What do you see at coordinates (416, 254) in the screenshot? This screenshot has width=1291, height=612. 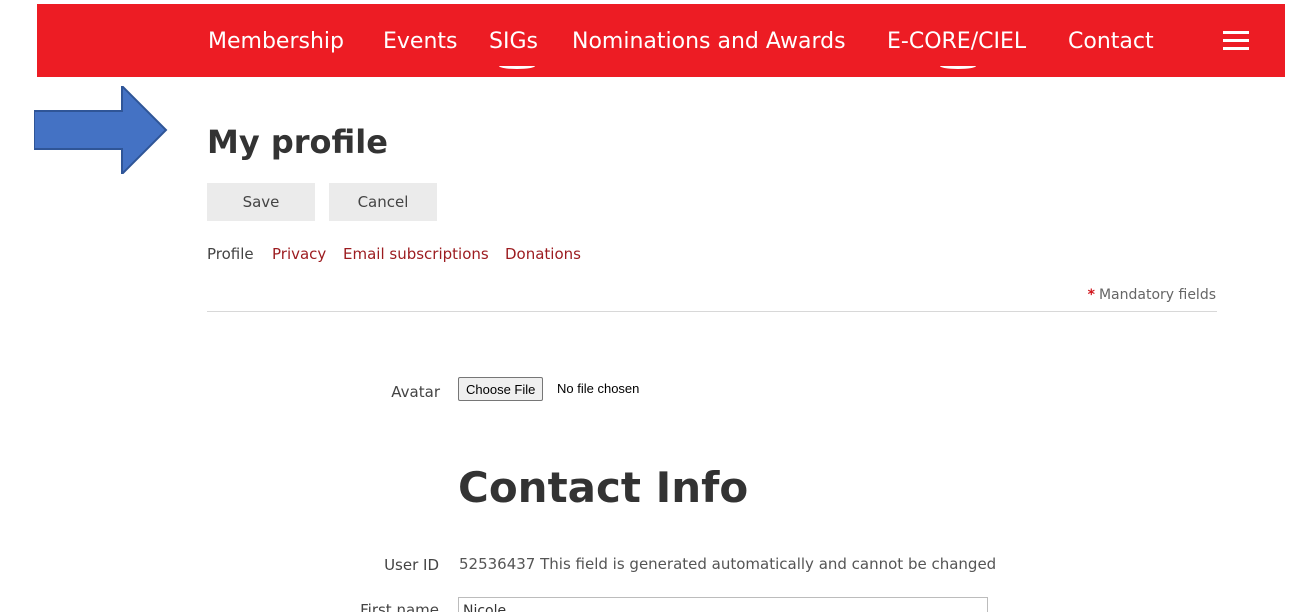 I see `tab-email-subscriptions: Email subscriptions` at bounding box center [416, 254].